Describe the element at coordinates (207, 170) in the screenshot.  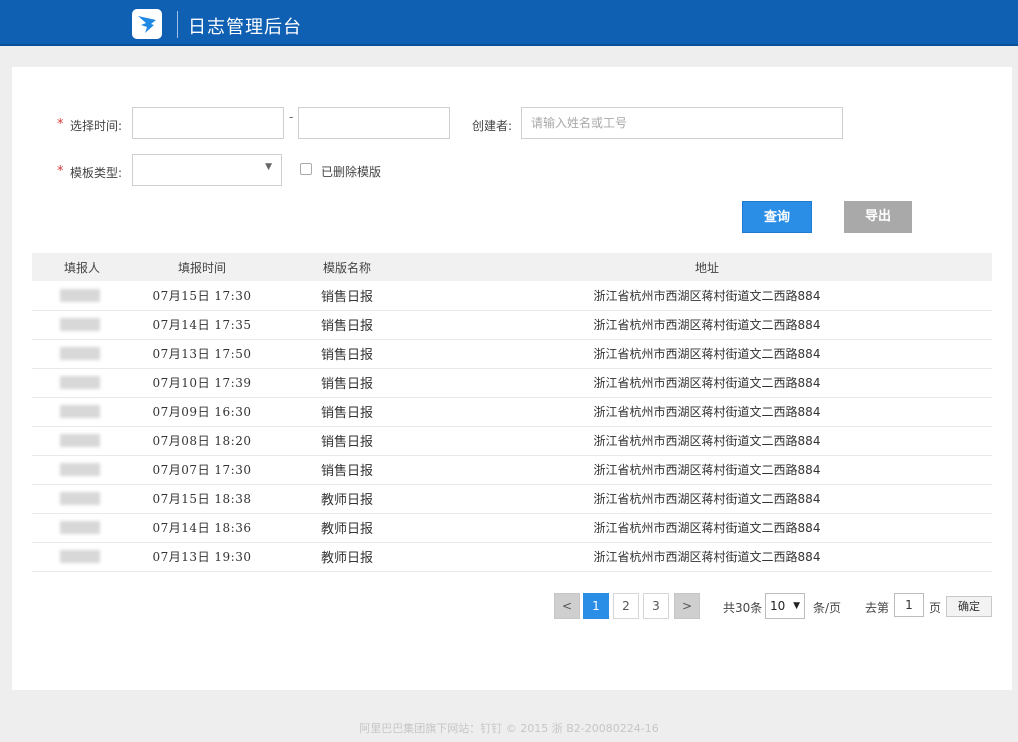
I see `template-type-select: ▼` at that location.